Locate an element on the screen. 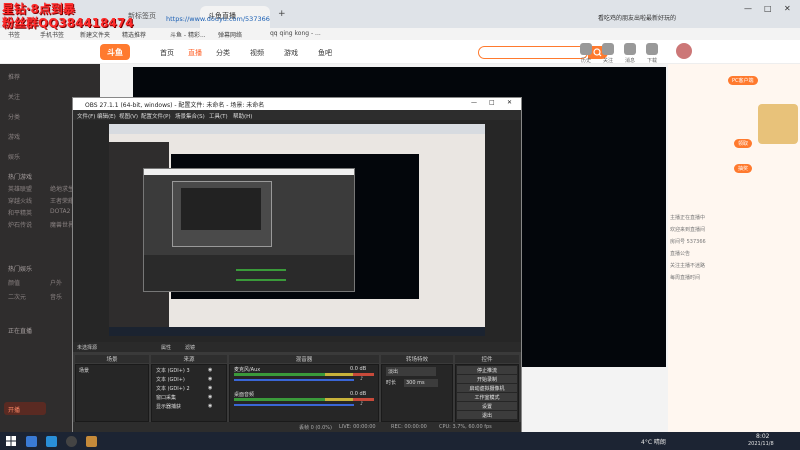 The image size is (800, 450). sidebar-game: 英雄联盟 is located at coordinates (20, 188).